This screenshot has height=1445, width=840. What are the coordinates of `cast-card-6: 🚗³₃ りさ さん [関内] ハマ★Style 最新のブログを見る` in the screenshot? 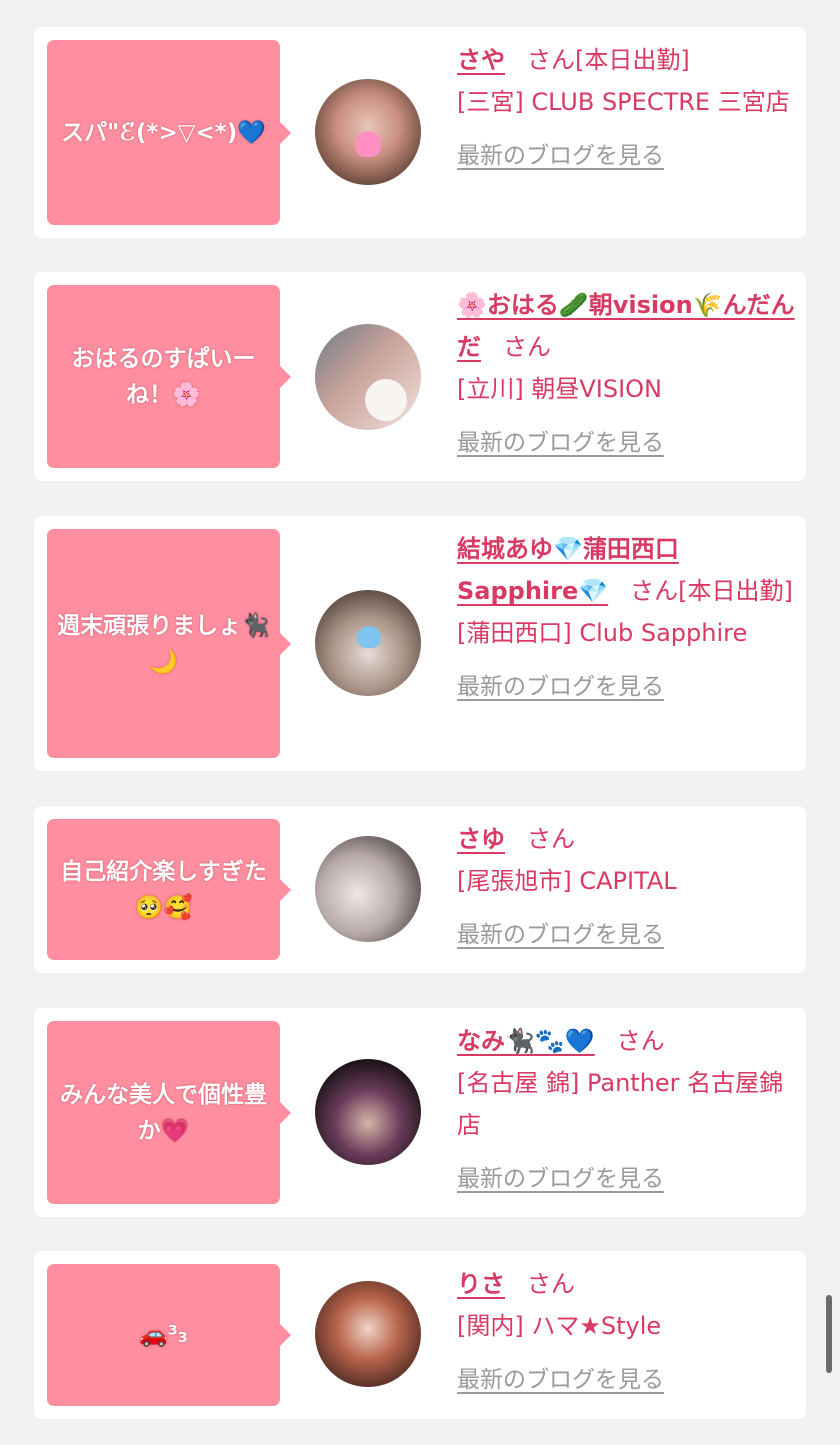 It's located at (420, 1335).